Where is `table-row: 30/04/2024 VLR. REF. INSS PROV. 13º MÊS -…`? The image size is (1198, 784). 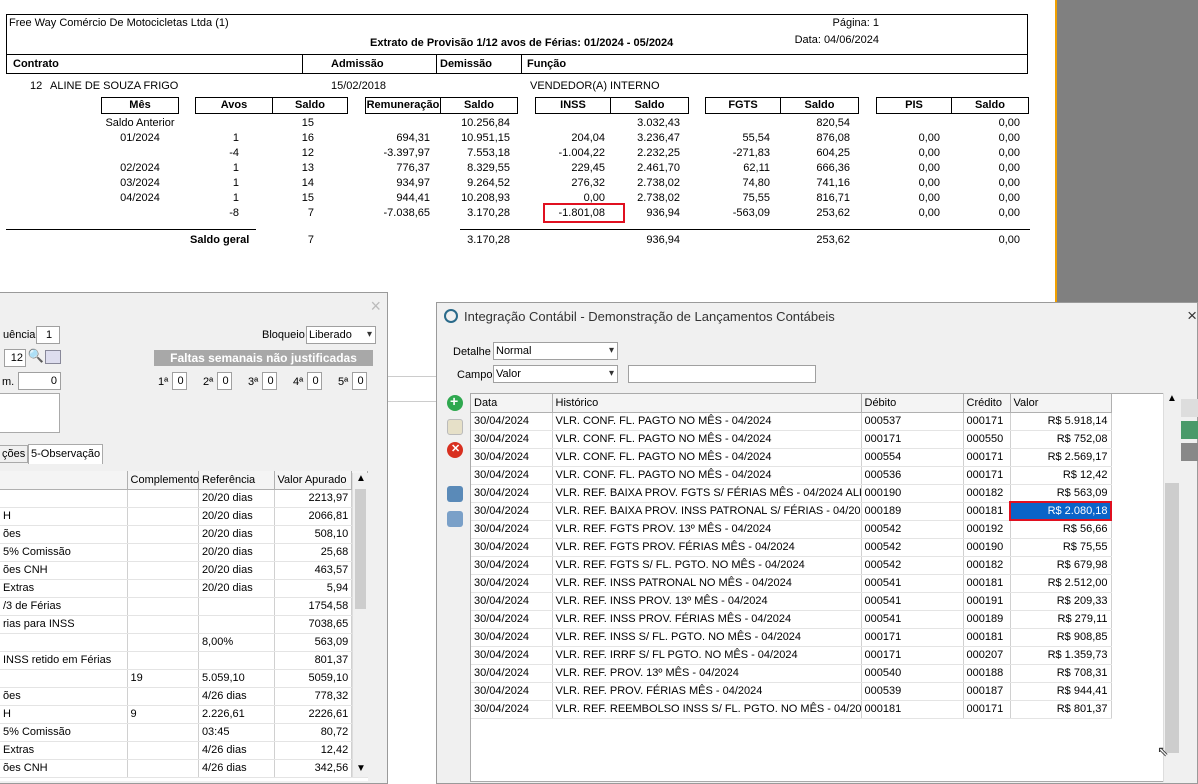
table-row: 30/04/2024 VLR. REF. INSS PROV. 13º MÊS -… is located at coordinates (791, 601).